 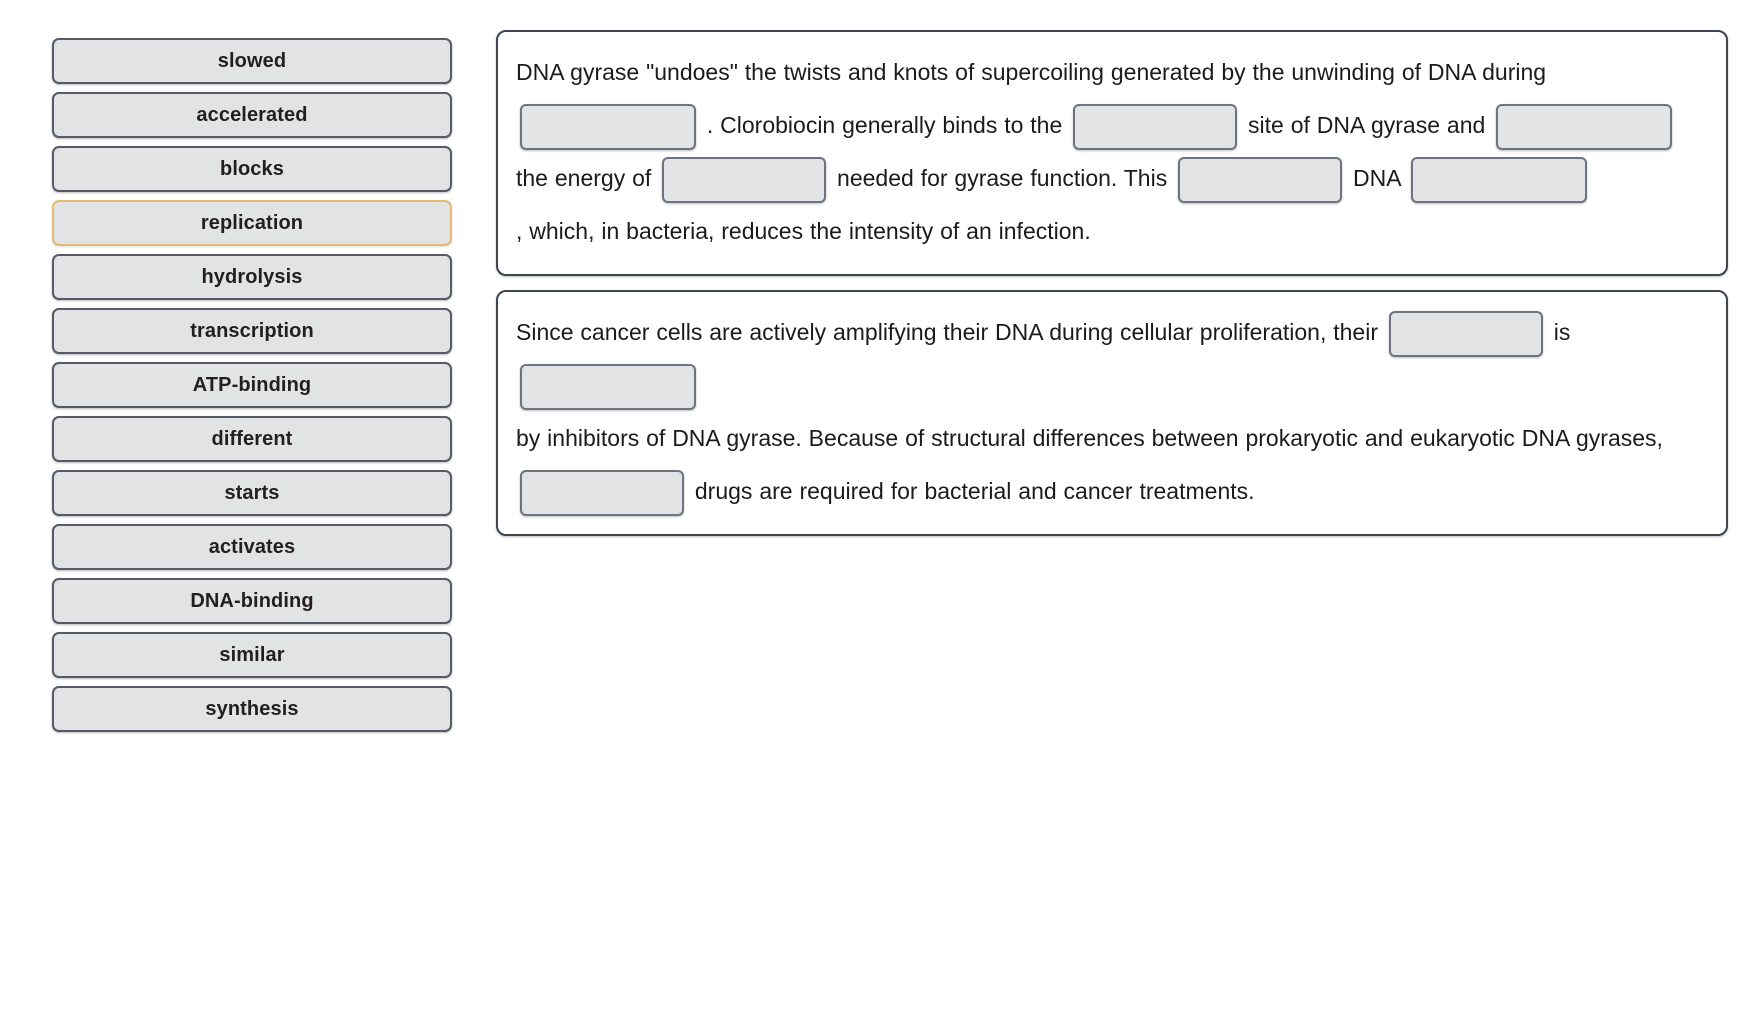 What do you see at coordinates (252, 439) in the screenshot?
I see `word-chip-different: different` at bounding box center [252, 439].